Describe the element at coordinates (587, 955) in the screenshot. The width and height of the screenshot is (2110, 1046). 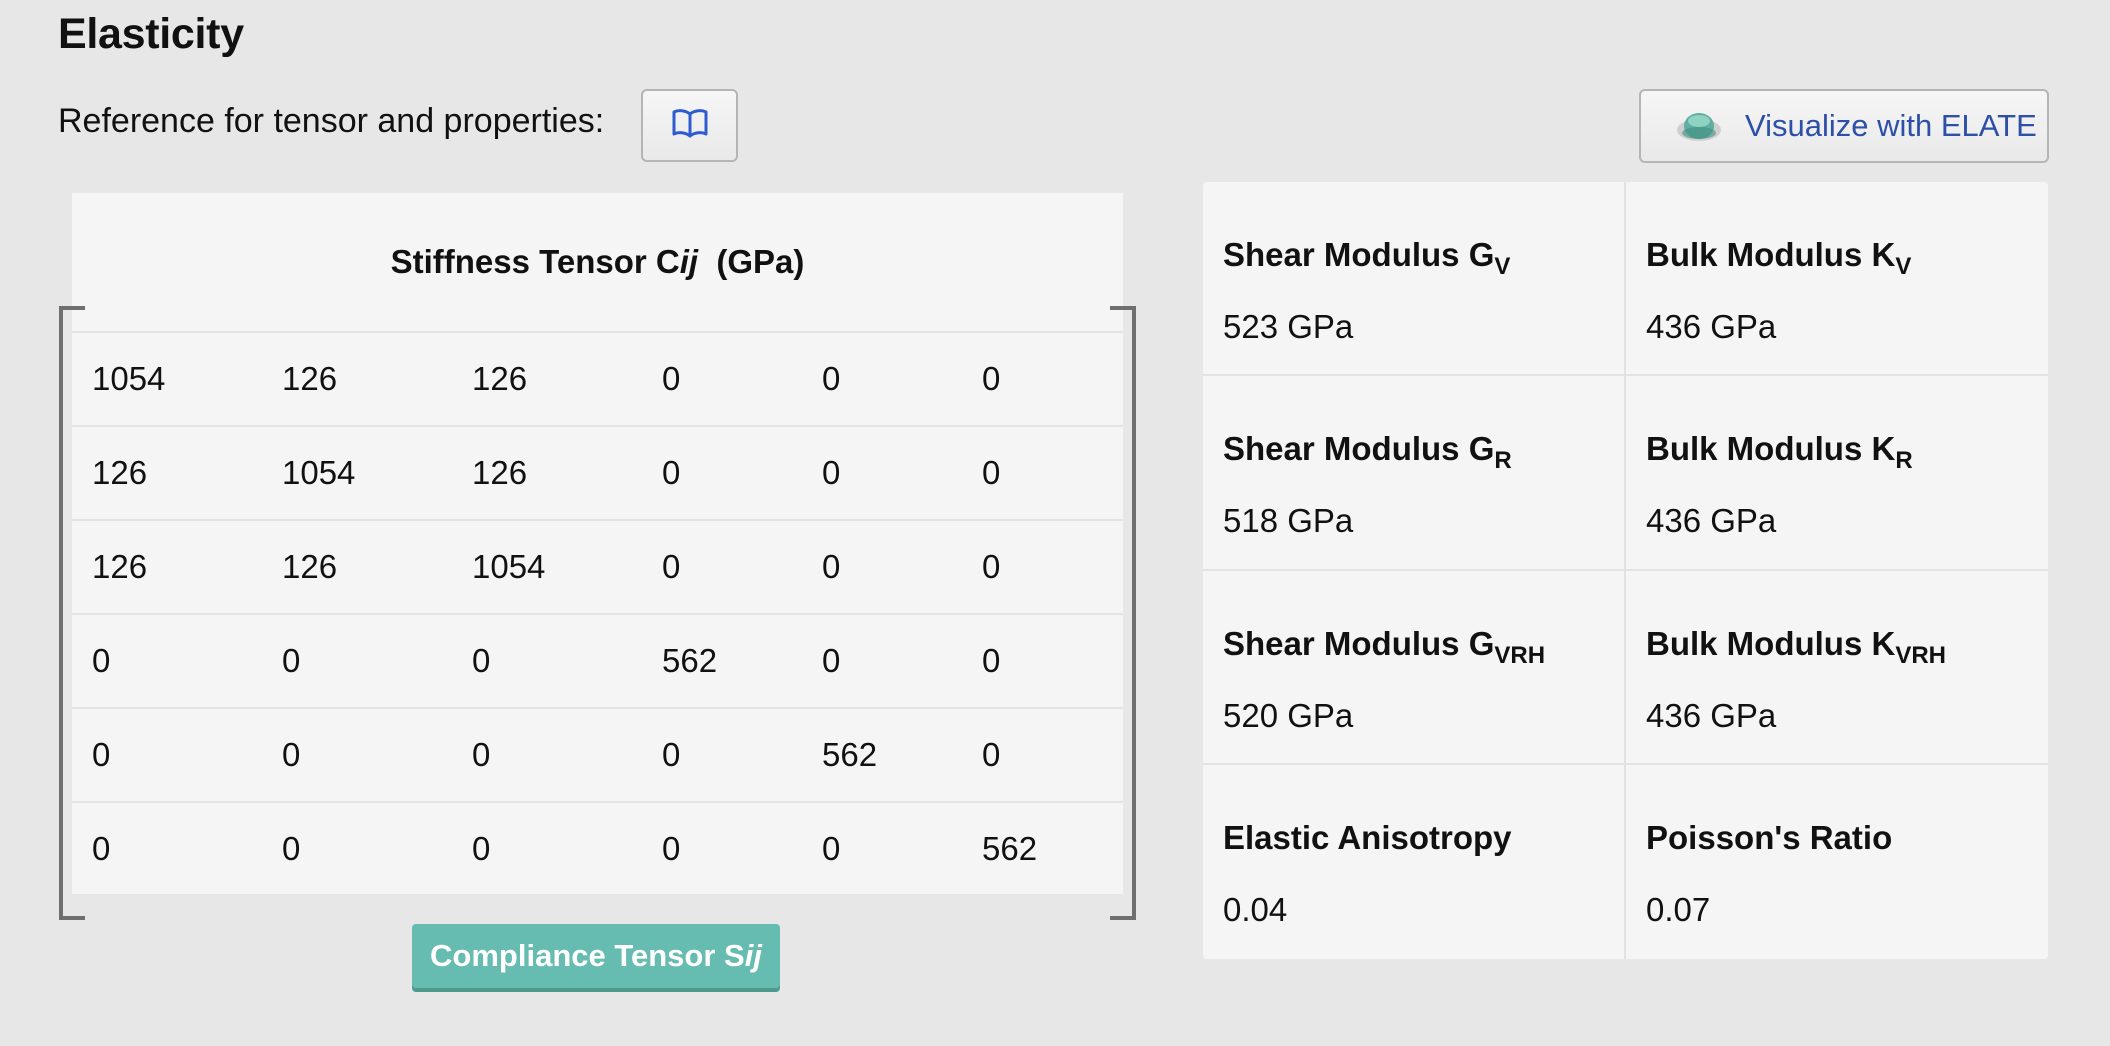
I see `compliance-label-prefix: Compliance Tensor S` at that location.